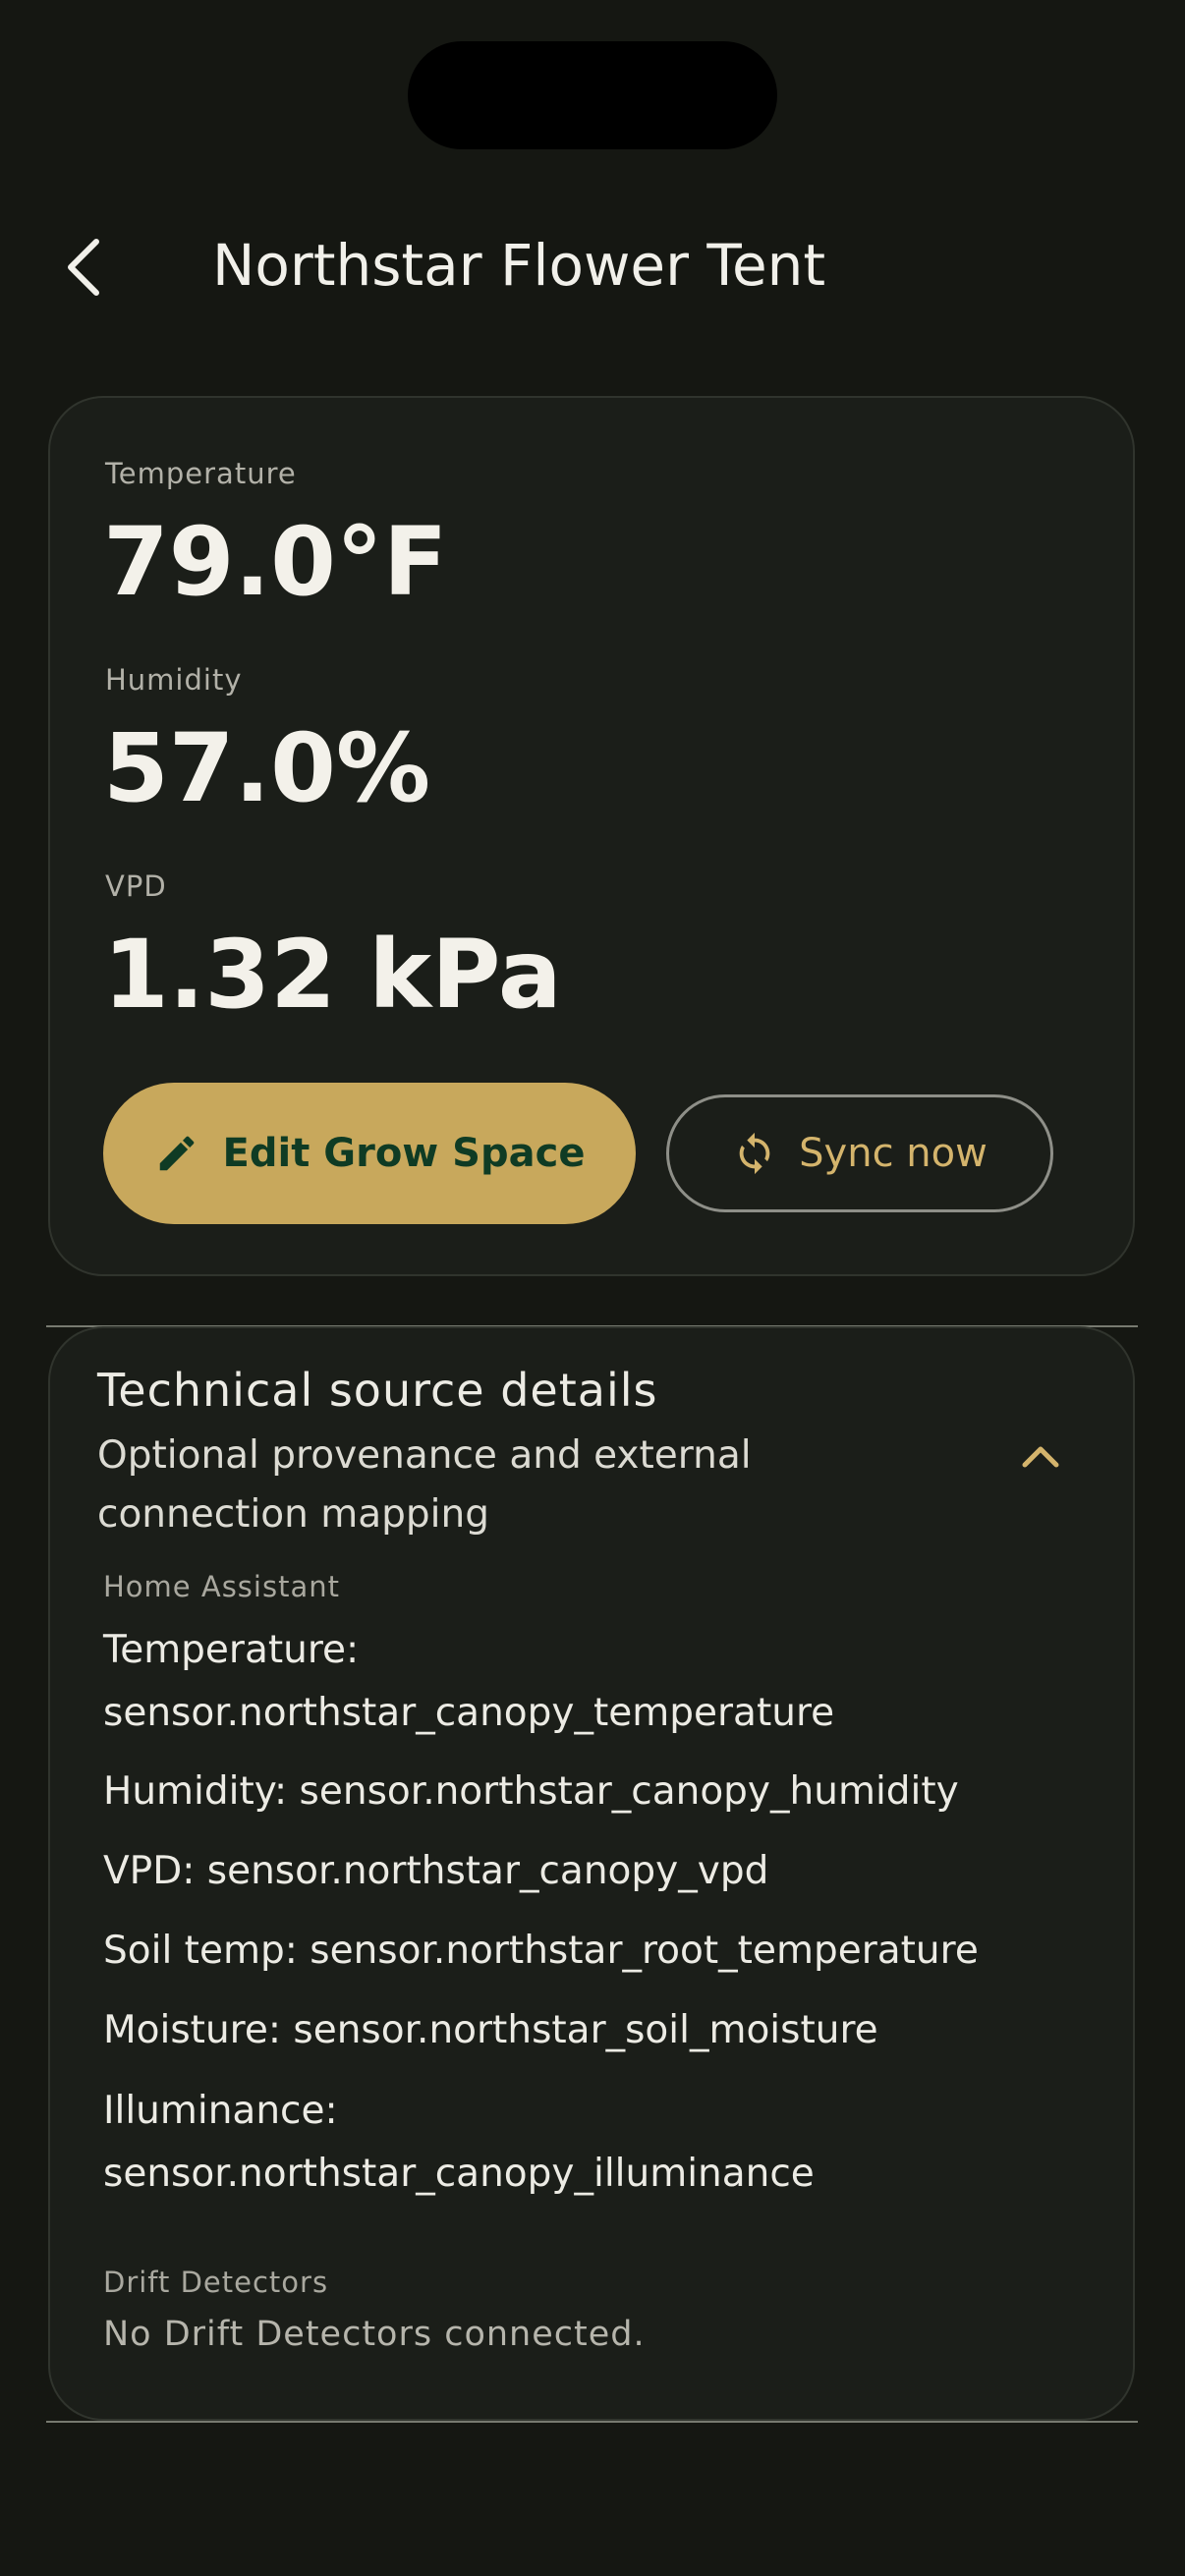  What do you see at coordinates (222, 1586) in the screenshot?
I see `home-assistant-label: Home Assistant` at bounding box center [222, 1586].